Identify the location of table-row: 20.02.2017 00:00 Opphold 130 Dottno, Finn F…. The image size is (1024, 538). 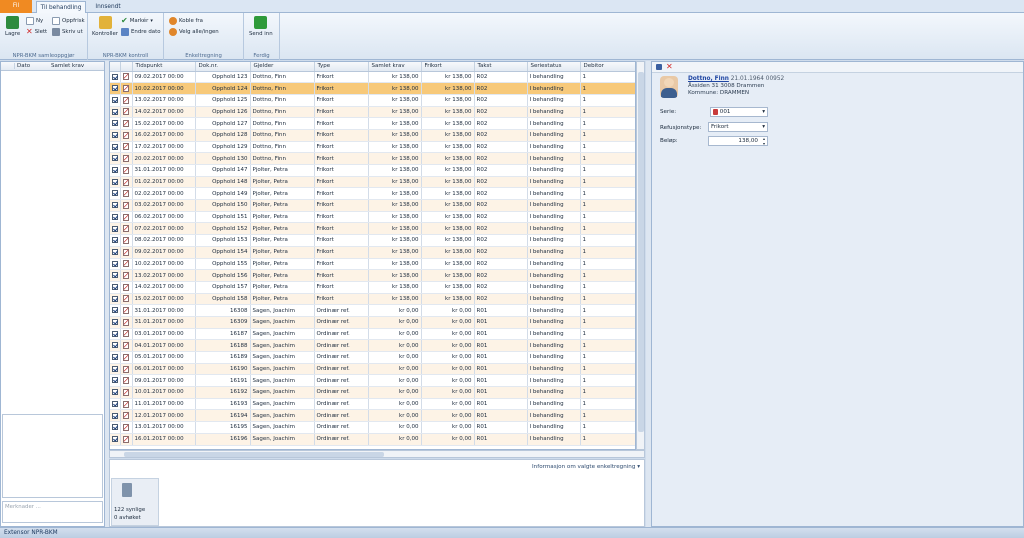
(372, 158).